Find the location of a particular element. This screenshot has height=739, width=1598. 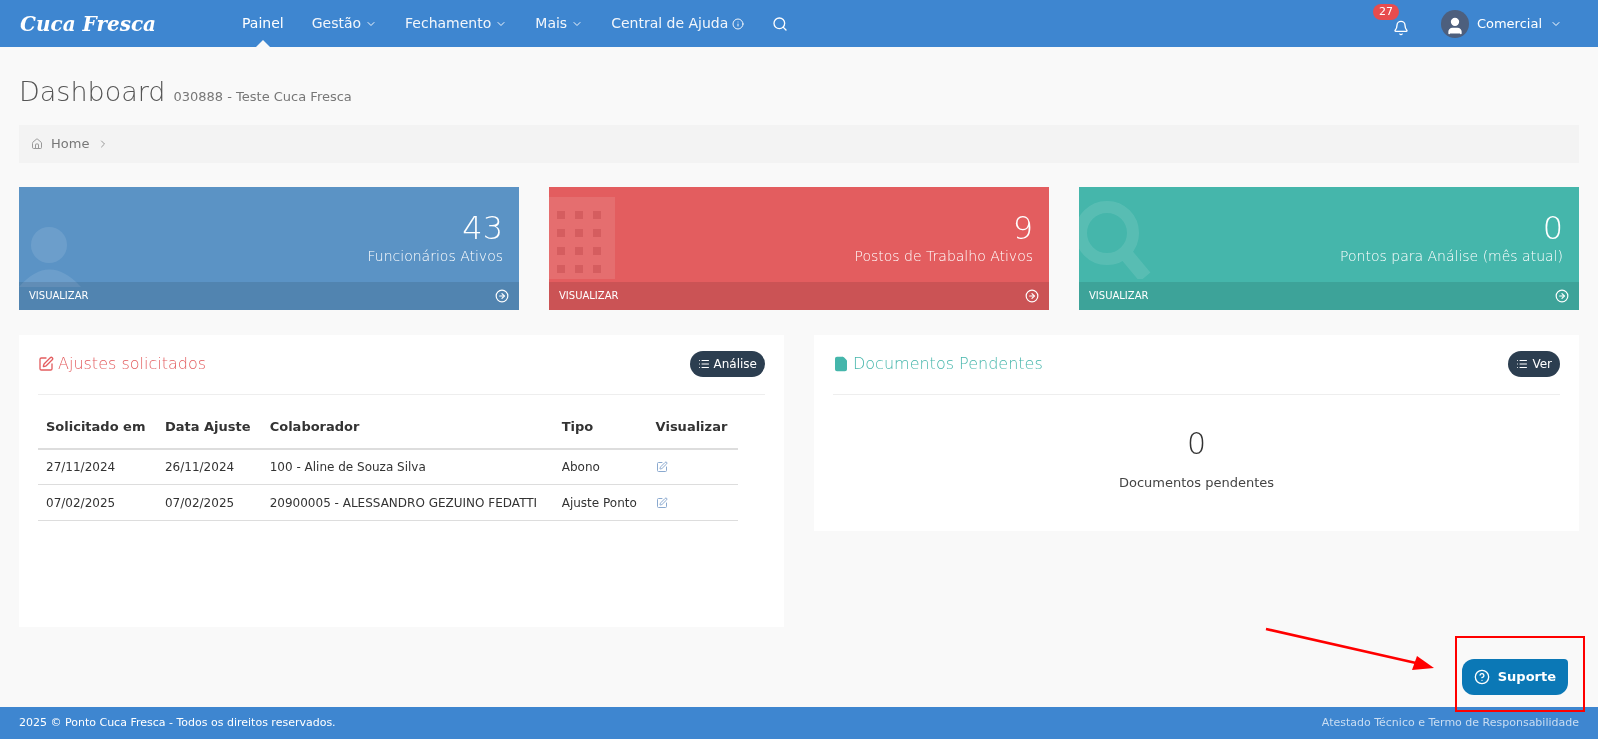

document-caption: Documentos pendentes is located at coordinates (1196, 482).